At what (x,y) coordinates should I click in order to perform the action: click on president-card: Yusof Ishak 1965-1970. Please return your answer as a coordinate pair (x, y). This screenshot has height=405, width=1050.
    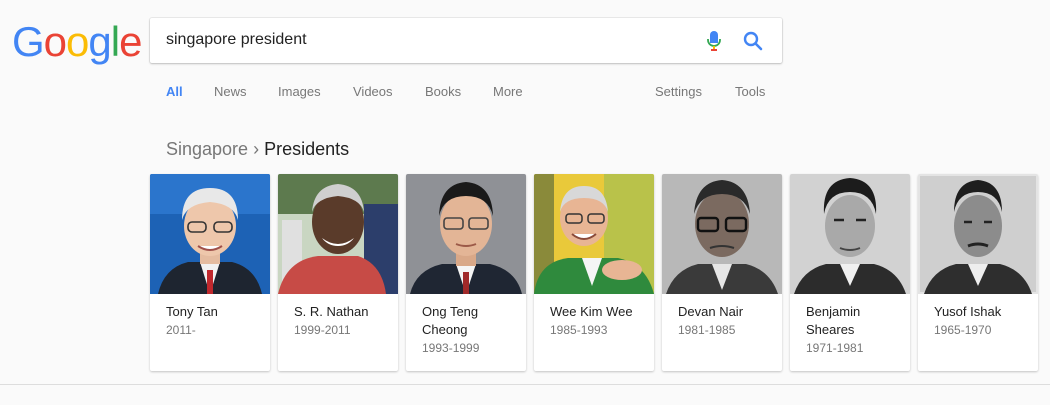
    Looking at the image, I should click on (978, 272).